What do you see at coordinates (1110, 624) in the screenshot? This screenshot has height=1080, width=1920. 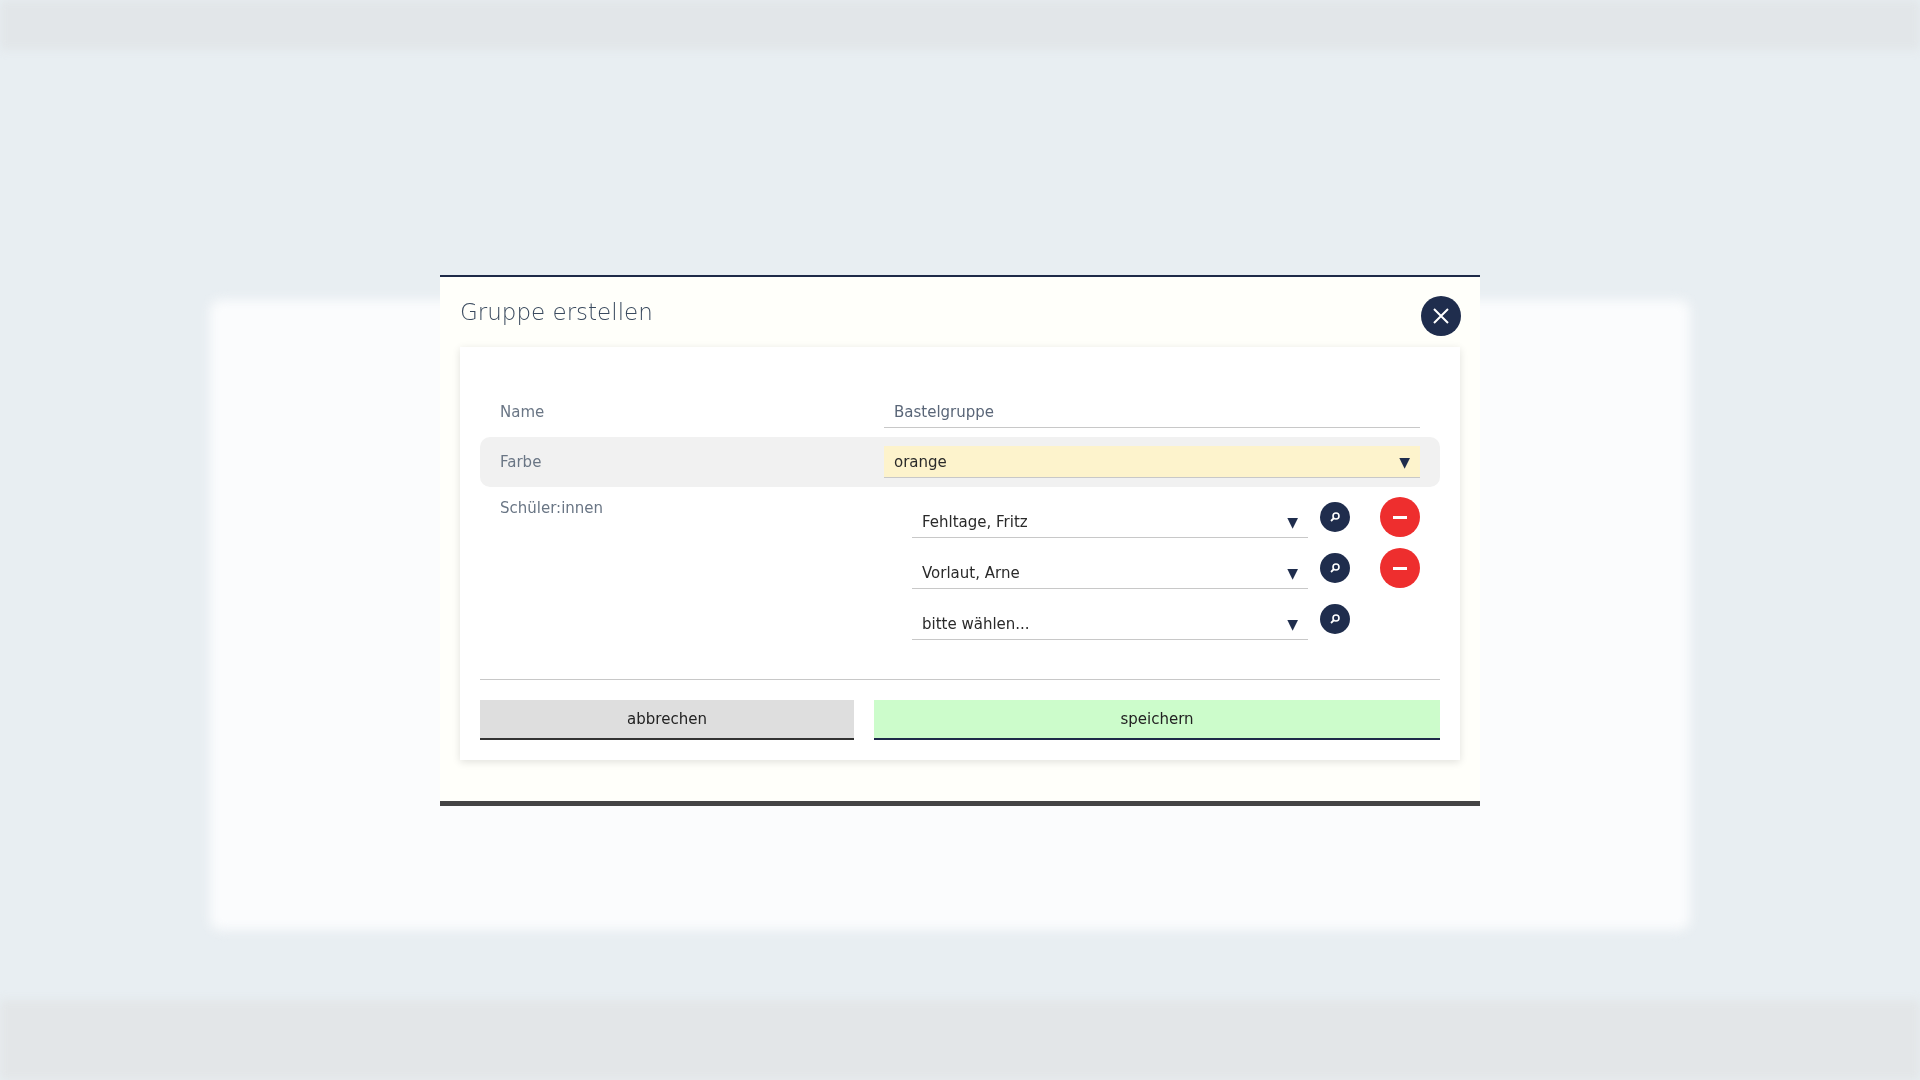 I see `student-select: bitte wählen... ▼` at bounding box center [1110, 624].